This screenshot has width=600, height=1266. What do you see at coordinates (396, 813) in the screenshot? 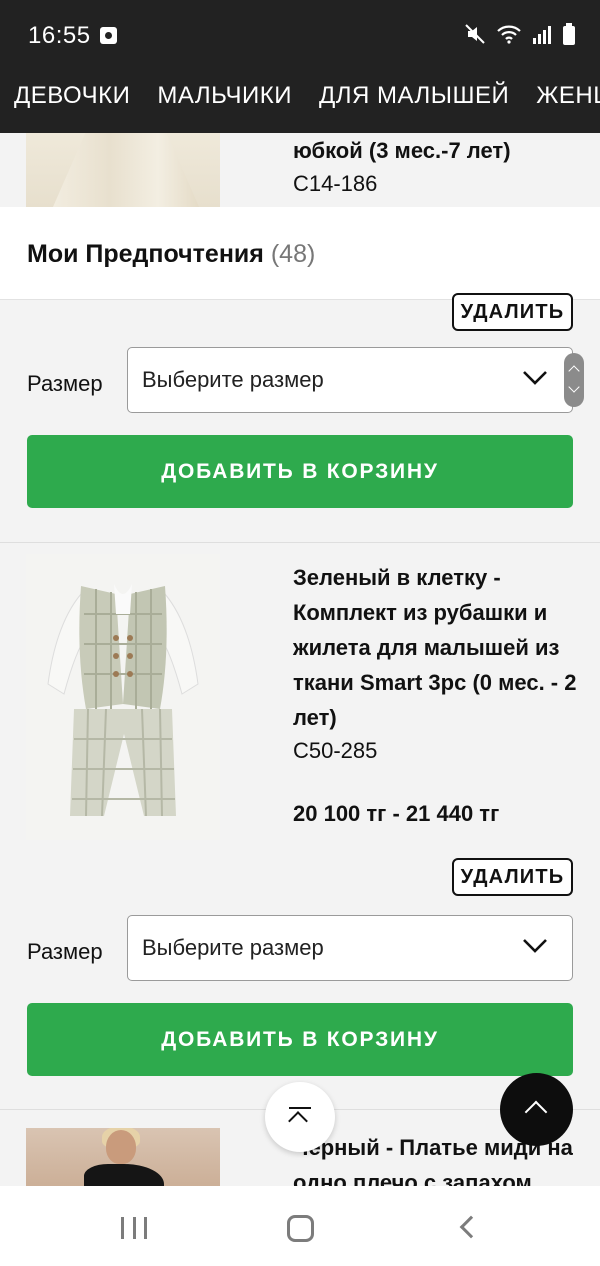
I see `product-price: 20 100 тг - 21 440 тг` at bounding box center [396, 813].